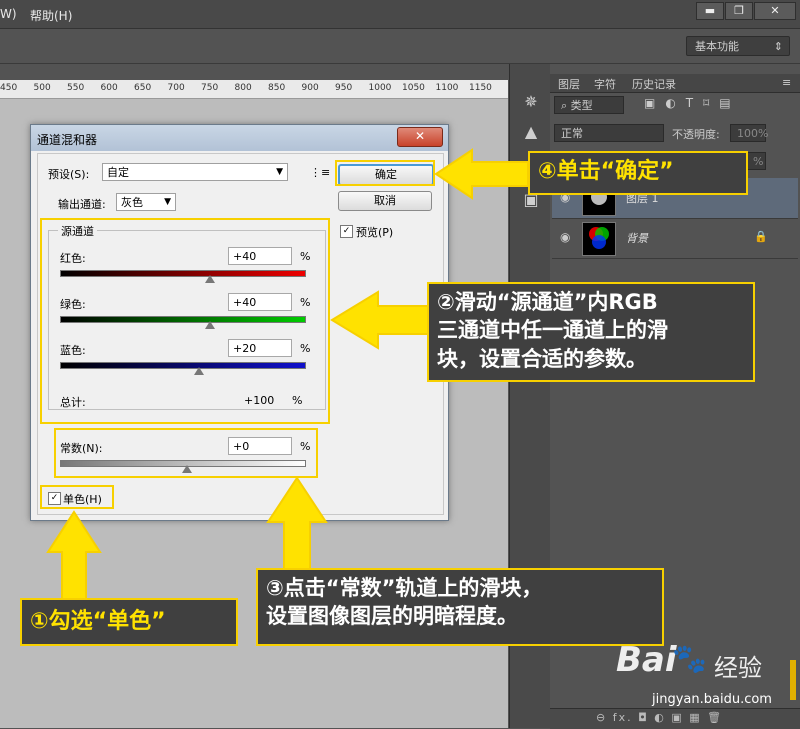  I want to click on callout-step-1: ①勾选“单色”, so click(129, 622).